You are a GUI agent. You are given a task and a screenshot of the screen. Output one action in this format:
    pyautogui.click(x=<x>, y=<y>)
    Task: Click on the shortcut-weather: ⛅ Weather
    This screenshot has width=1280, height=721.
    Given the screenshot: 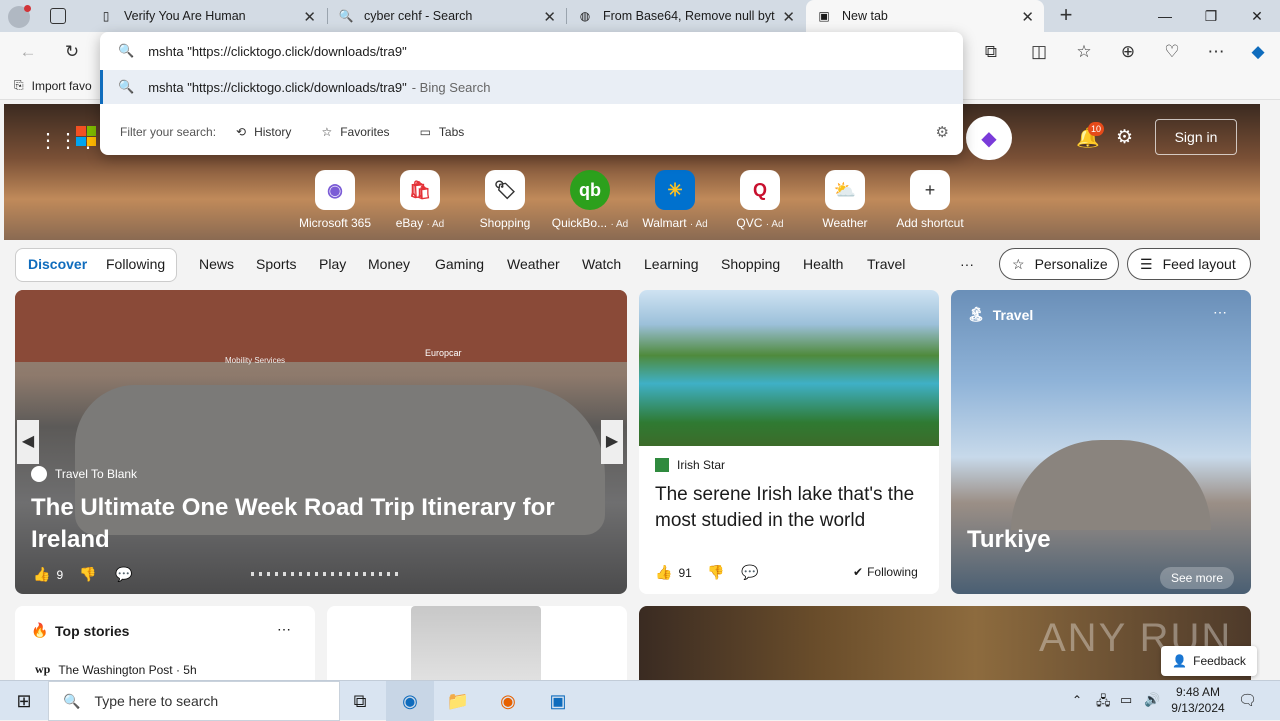 What is the action you would take?
    pyautogui.click(x=845, y=200)
    